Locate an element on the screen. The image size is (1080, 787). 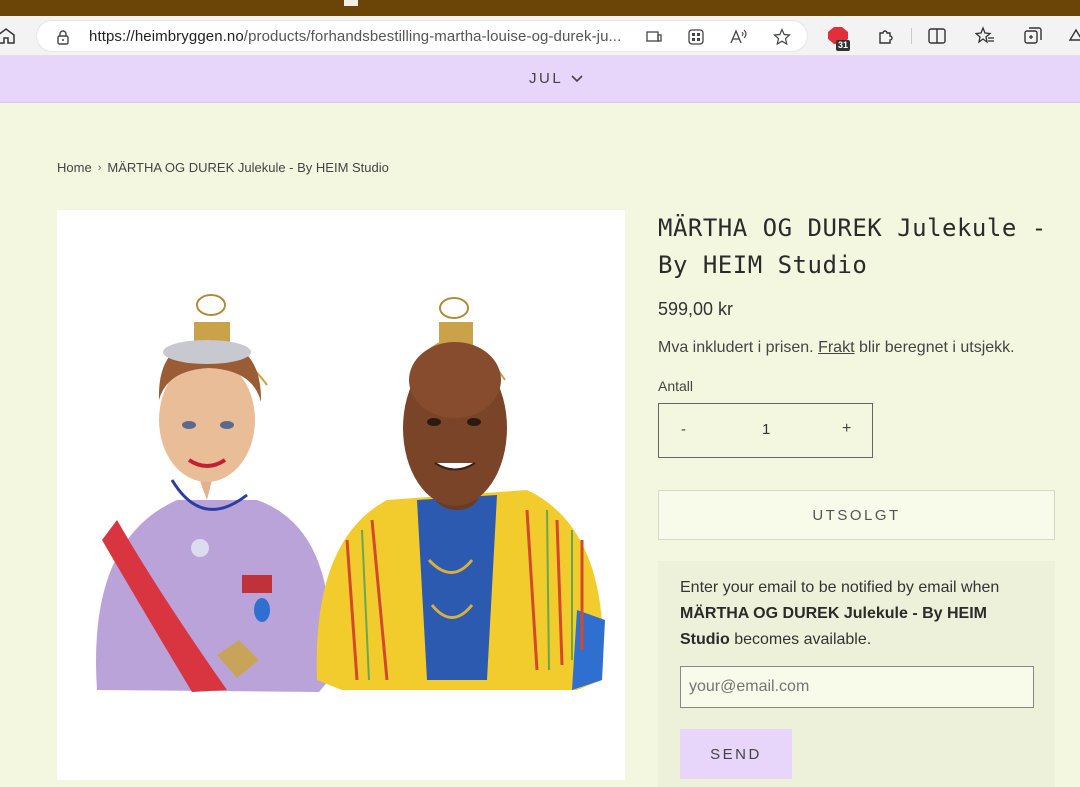
site-nav: JUL is located at coordinates (540, 79).